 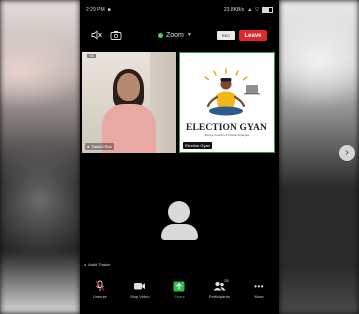 I want to click on participant-name: Sakshi Rao, so click(x=101, y=146).